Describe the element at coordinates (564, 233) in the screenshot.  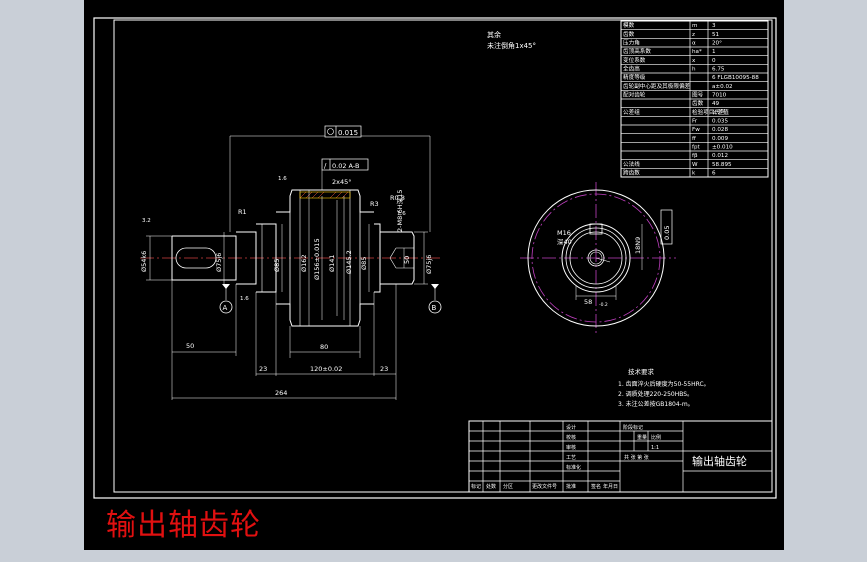
I see `label-m16: M16` at that location.